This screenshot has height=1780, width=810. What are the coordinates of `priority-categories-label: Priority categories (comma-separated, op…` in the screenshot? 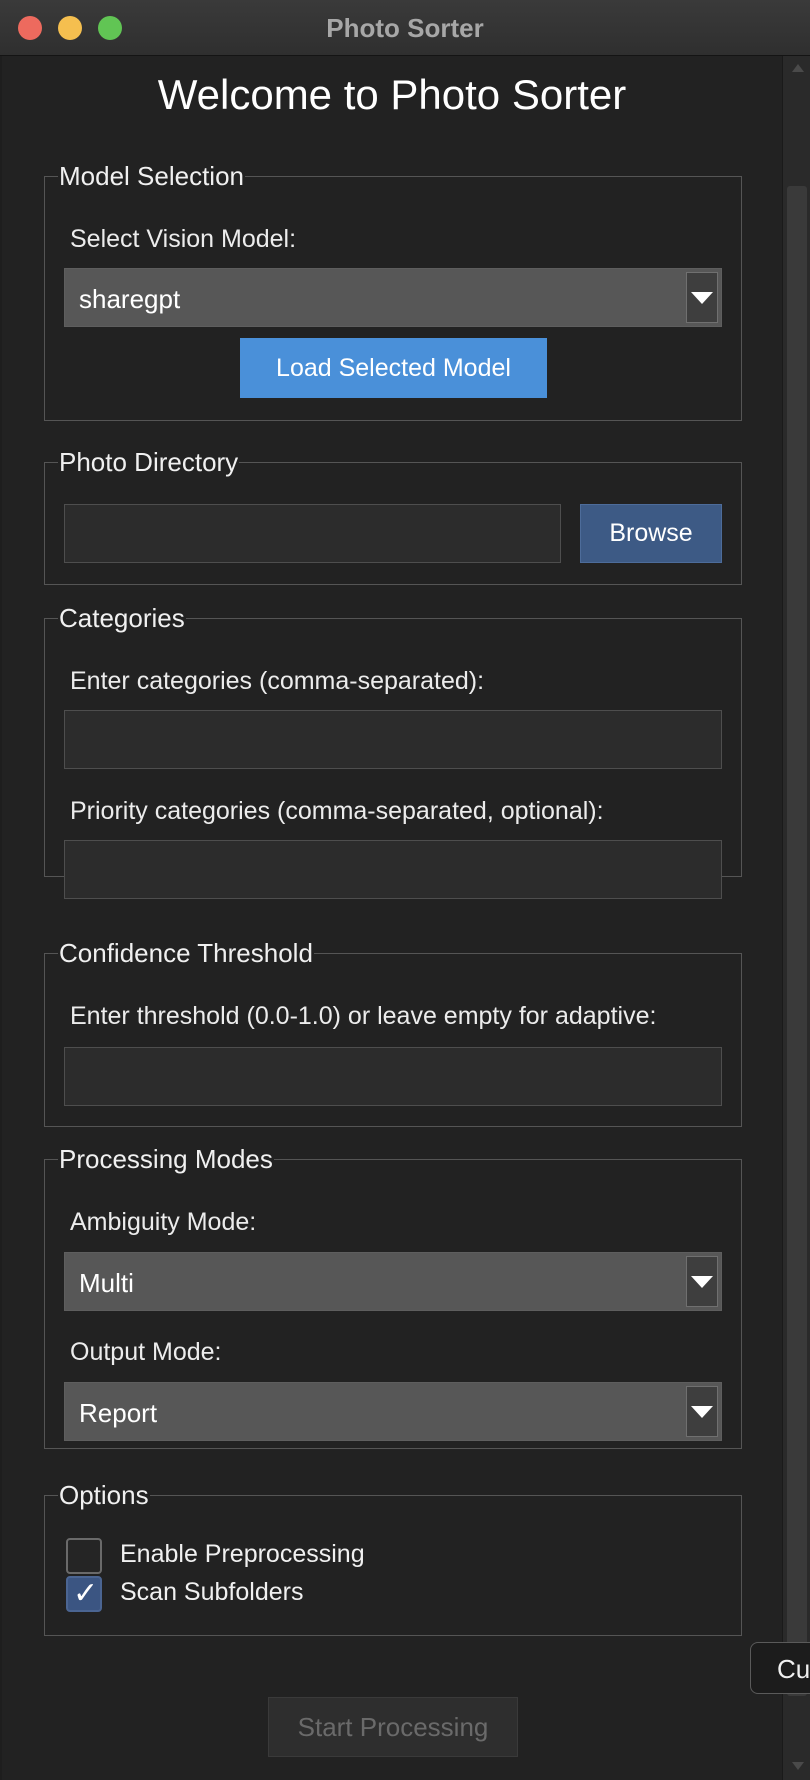 It's located at (337, 811).